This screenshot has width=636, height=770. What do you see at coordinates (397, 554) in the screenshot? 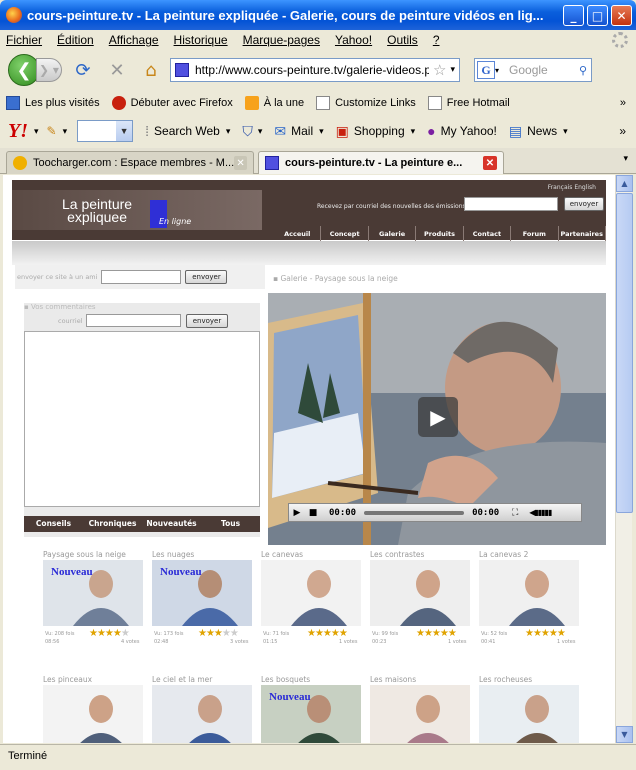
I see `gallery-item-title: Les contrastes` at bounding box center [397, 554].